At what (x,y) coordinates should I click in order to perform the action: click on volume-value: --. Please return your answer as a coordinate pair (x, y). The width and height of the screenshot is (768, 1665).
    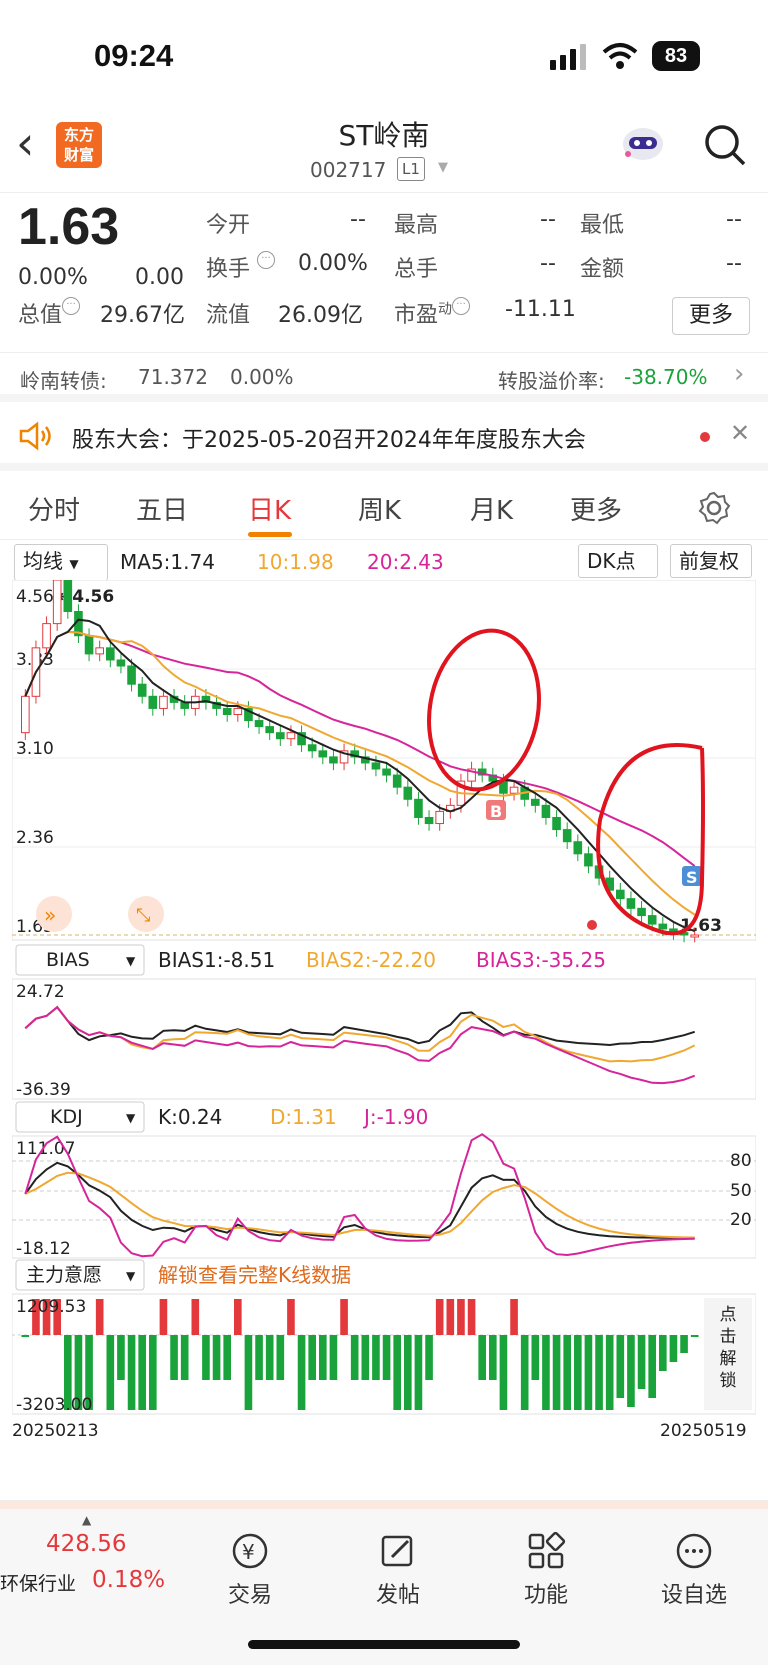
    Looking at the image, I should click on (548, 263).